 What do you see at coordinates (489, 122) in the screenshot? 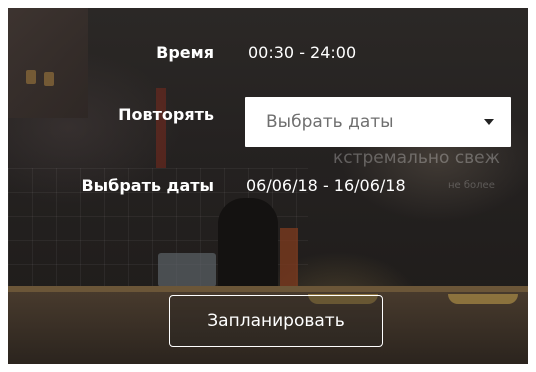
I see `chevron-down-icon` at bounding box center [489, 122].